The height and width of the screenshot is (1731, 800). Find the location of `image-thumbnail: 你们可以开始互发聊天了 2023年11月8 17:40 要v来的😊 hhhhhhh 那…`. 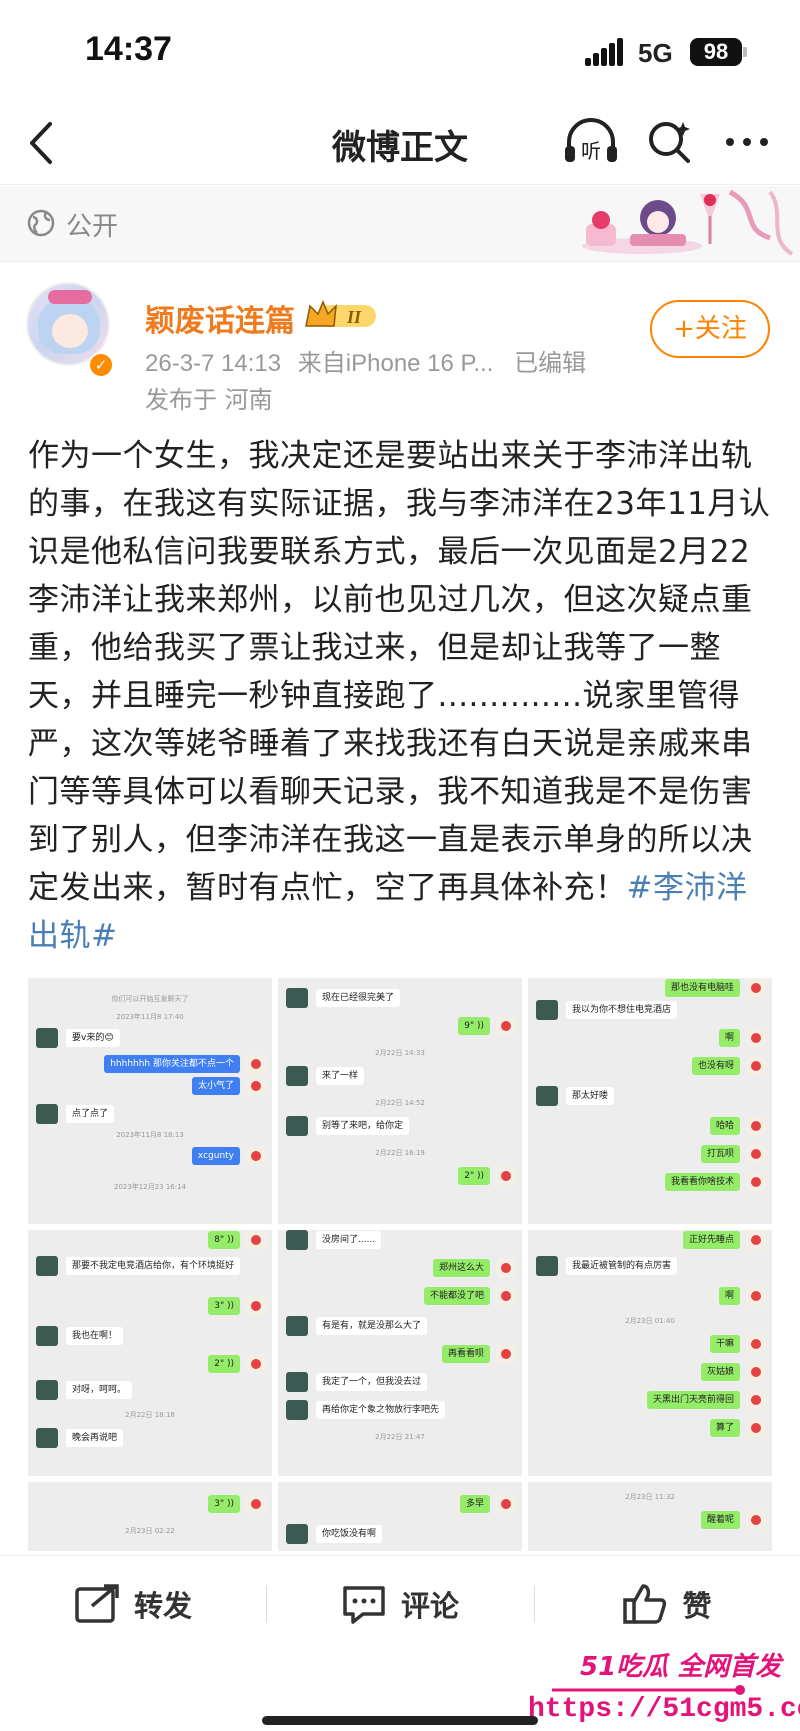

image-thumbnail: 你们可以开始互发聊天了 2023年11月8 17:40 要v来的😊 hhhhhhh 那… is located at coordinates (150, 1101).